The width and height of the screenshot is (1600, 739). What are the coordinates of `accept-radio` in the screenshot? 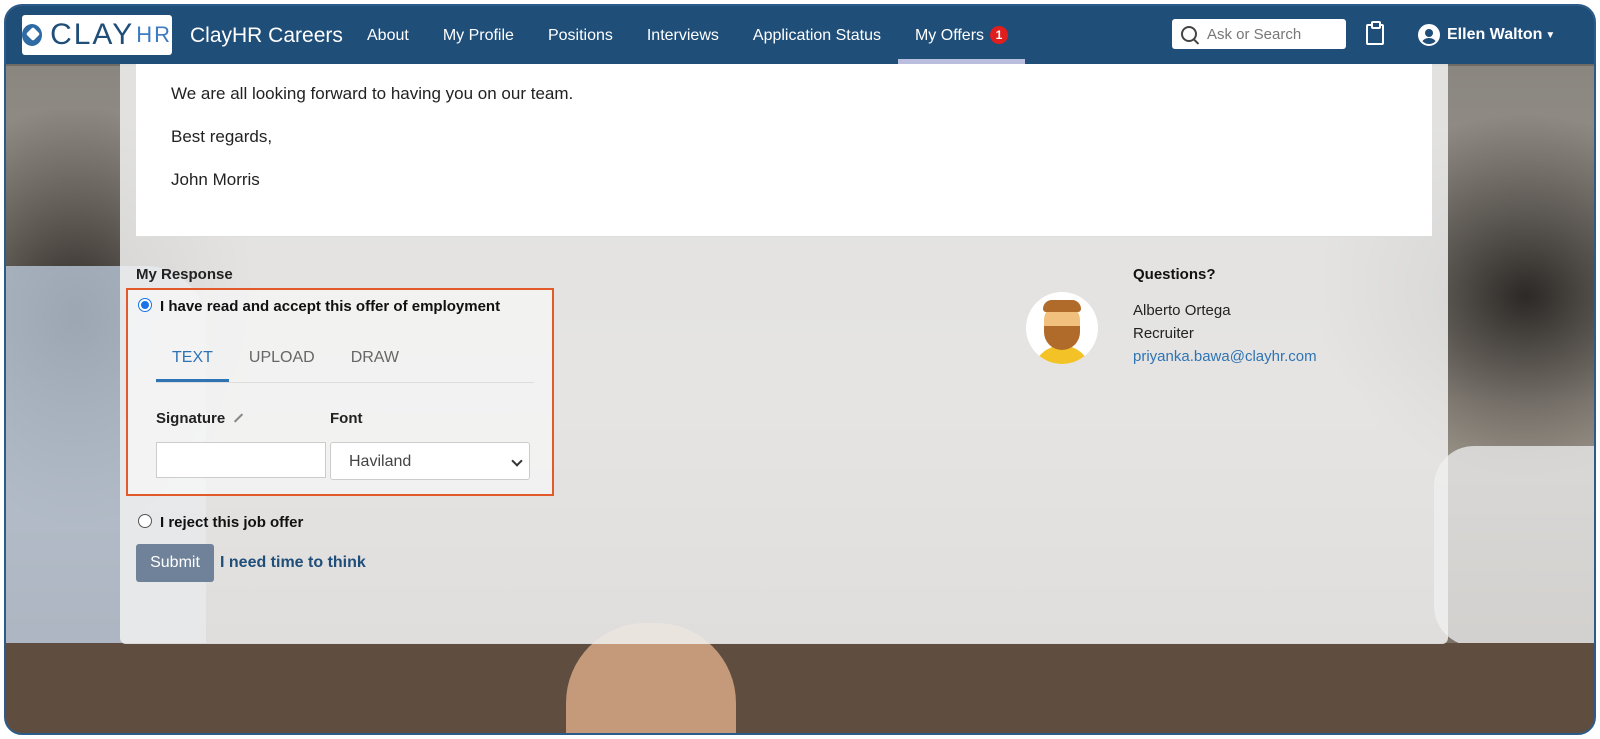 It's located at (145, 305).